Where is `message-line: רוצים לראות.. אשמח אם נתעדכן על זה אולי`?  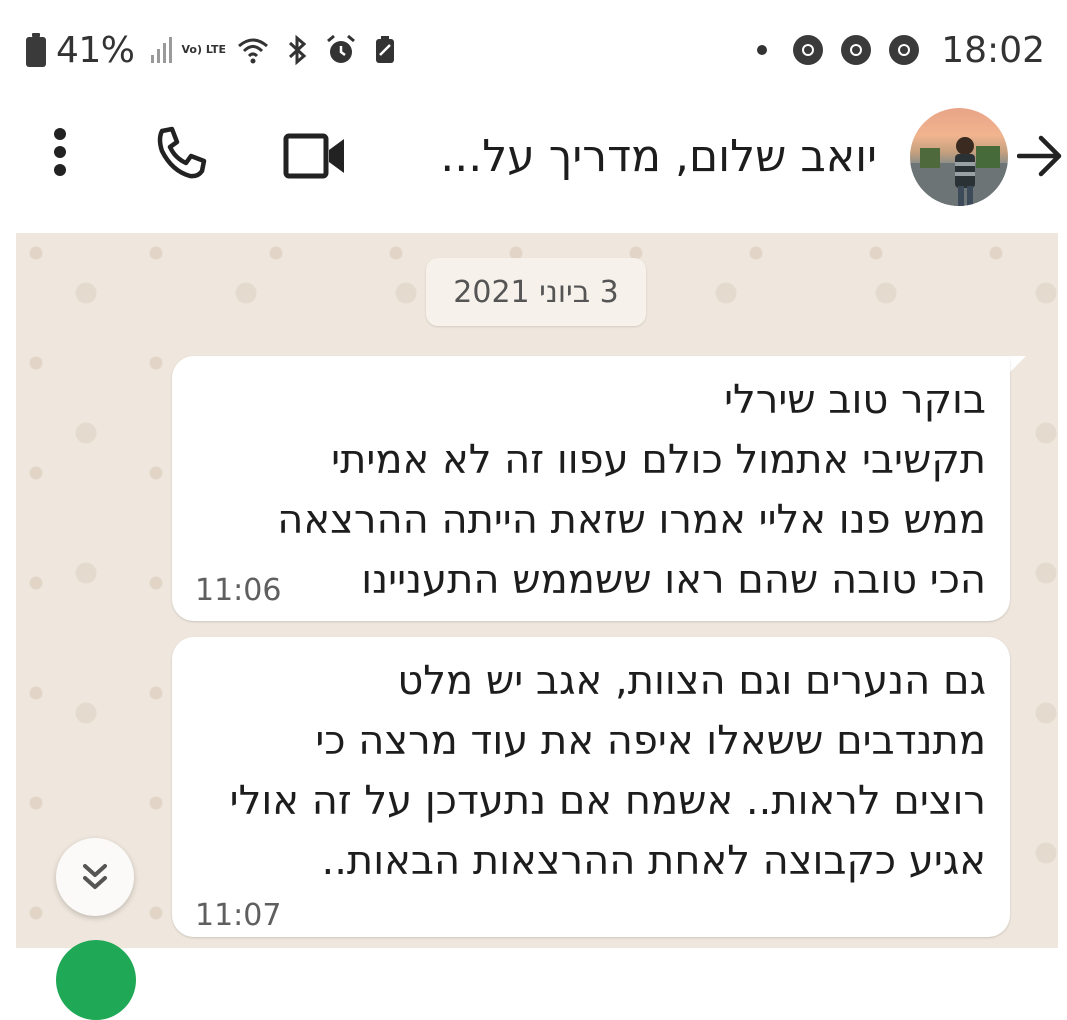
message-line: רוצים לראות.. אשמח אם נתעדכן על זה אולי is located at coordinates (607, 801).